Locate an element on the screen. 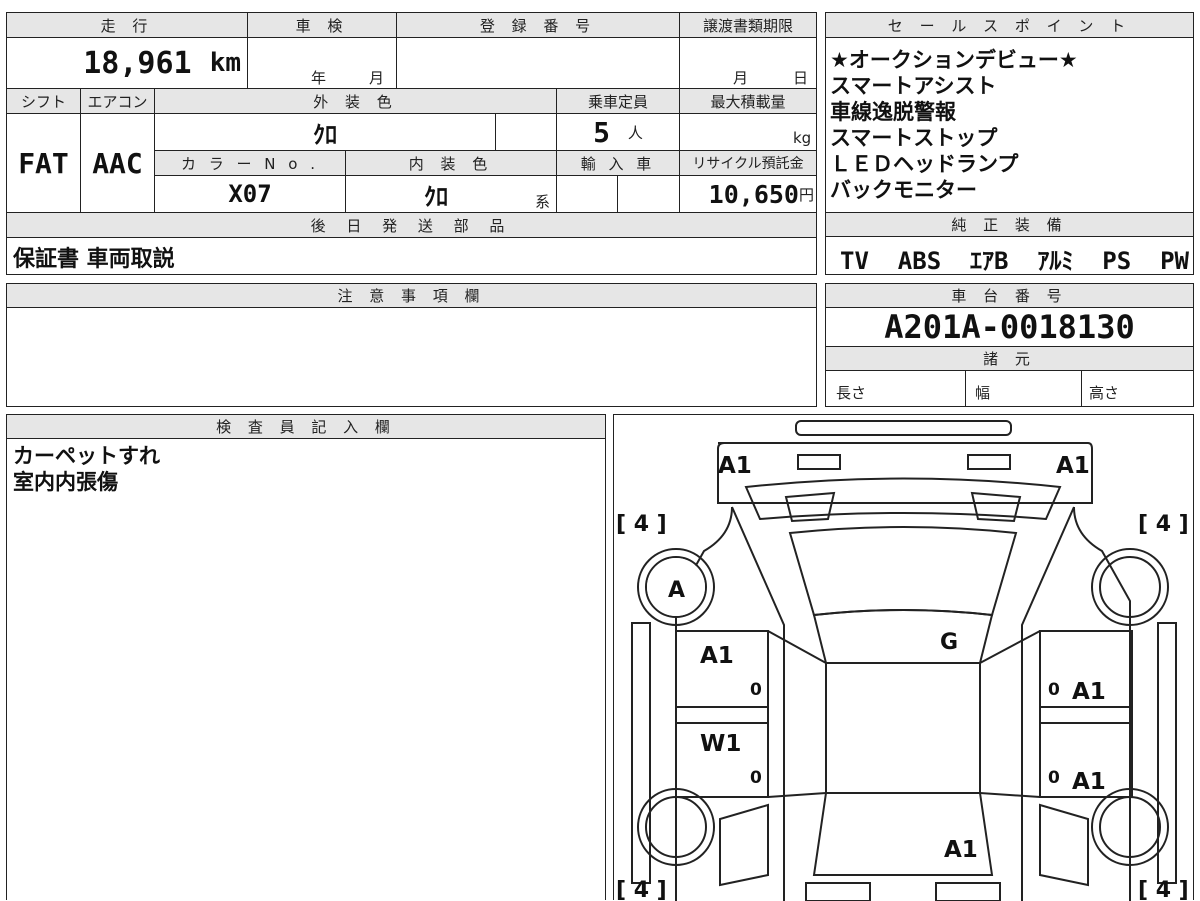 The image size is (1200, 901). color-no-header: カ ラ ー N o . is located at coordinates (250, 163).